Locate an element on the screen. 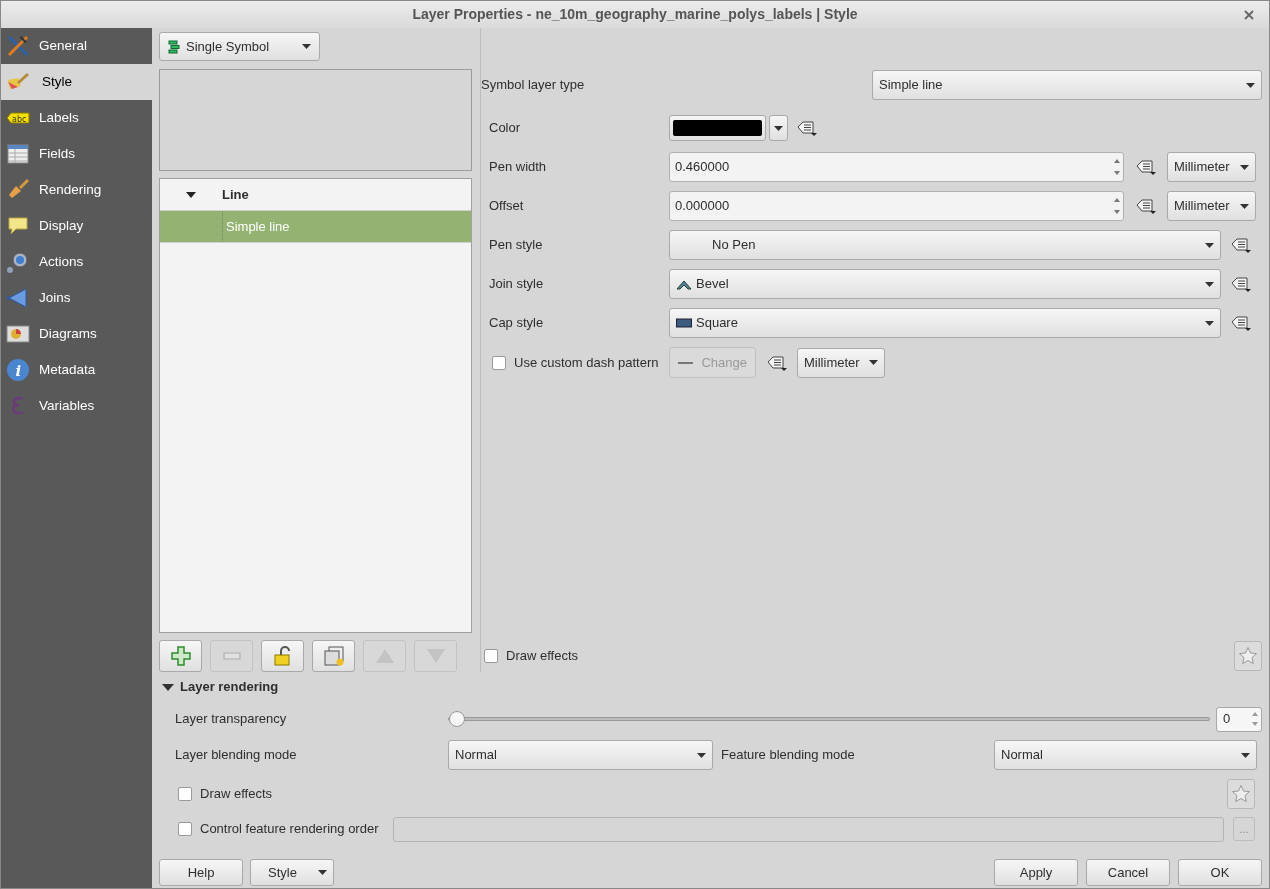 This screenshot has height=889, width=1270. spin-box: 0 is located at coordinates (1239, 719).